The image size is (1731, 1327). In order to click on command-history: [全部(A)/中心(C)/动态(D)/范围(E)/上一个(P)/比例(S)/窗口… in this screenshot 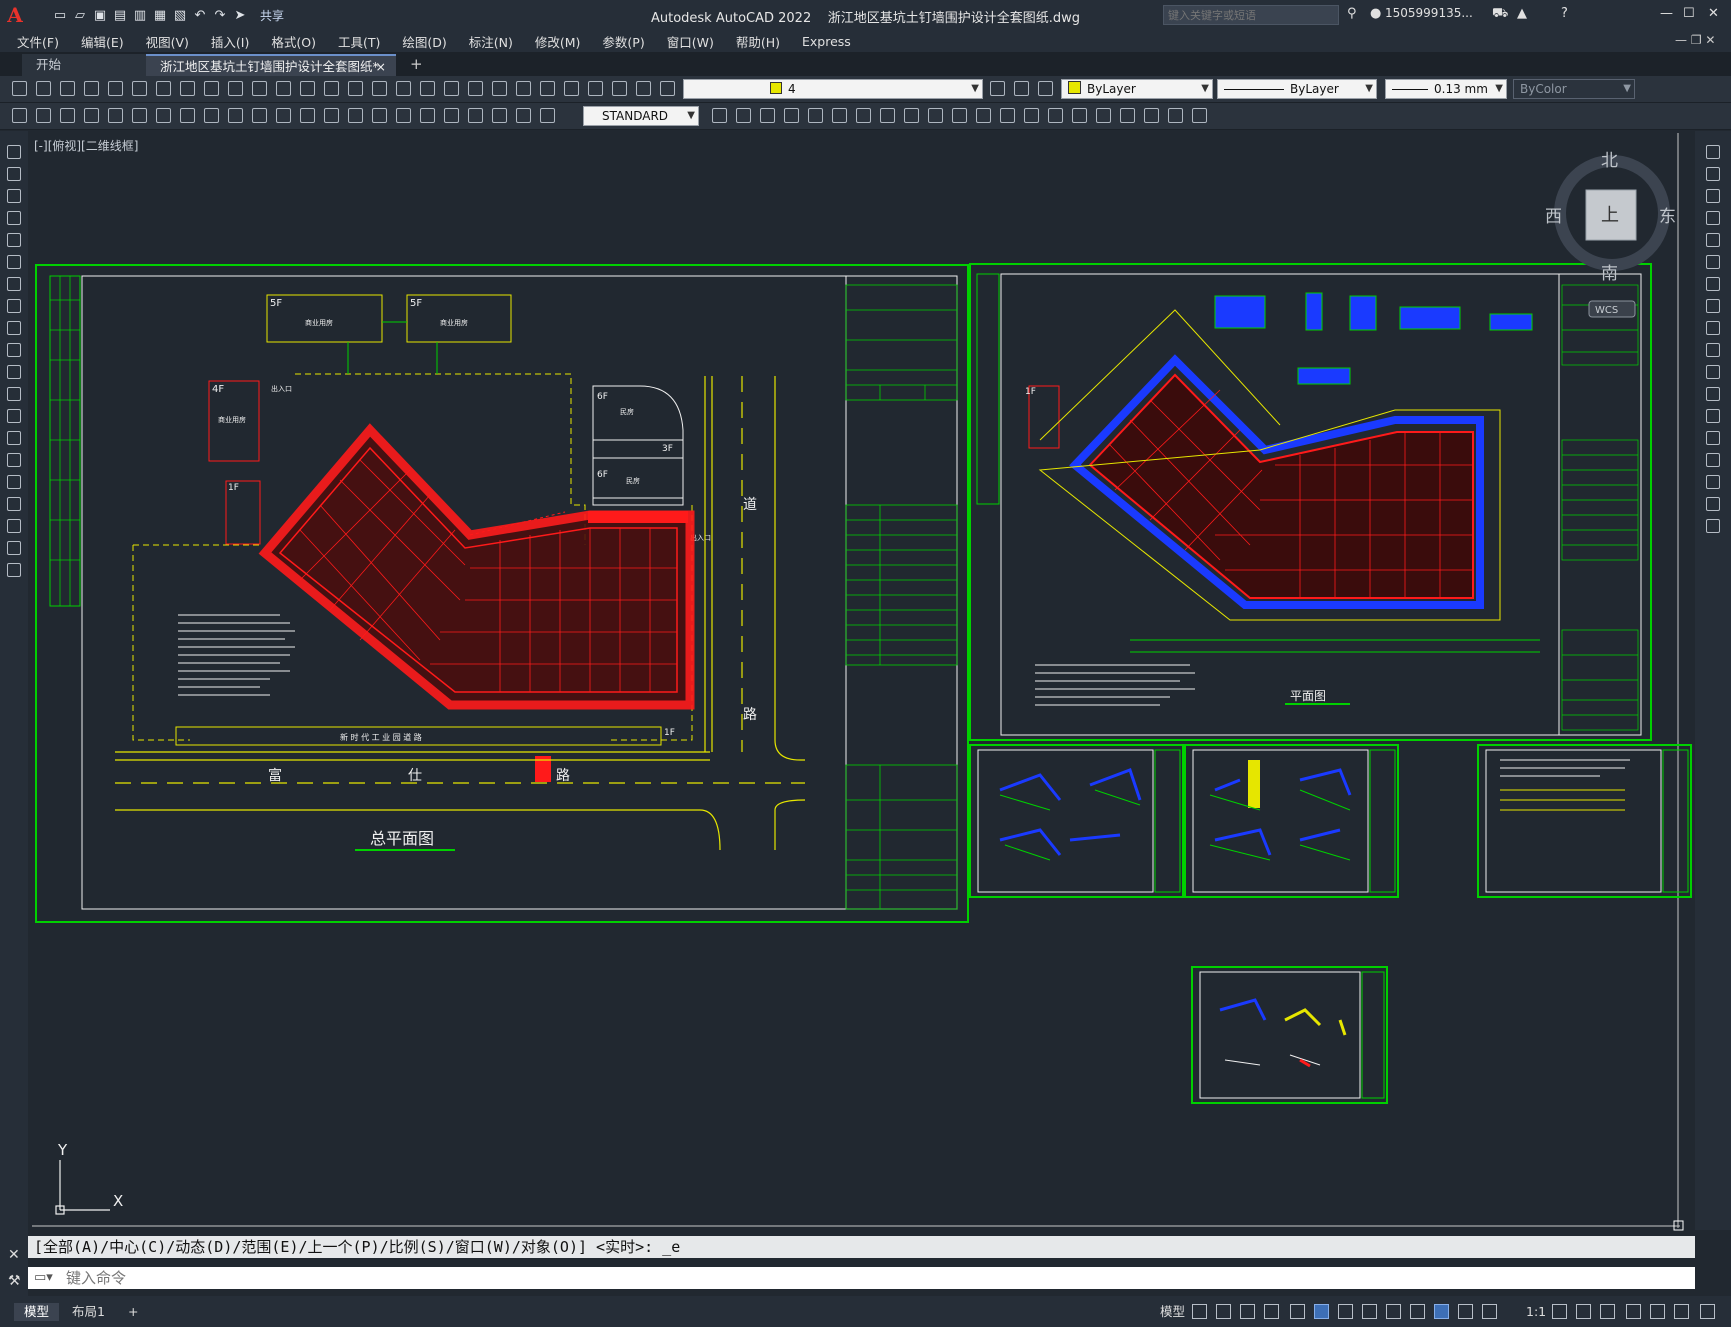, I will do `click(861, 1247)`.